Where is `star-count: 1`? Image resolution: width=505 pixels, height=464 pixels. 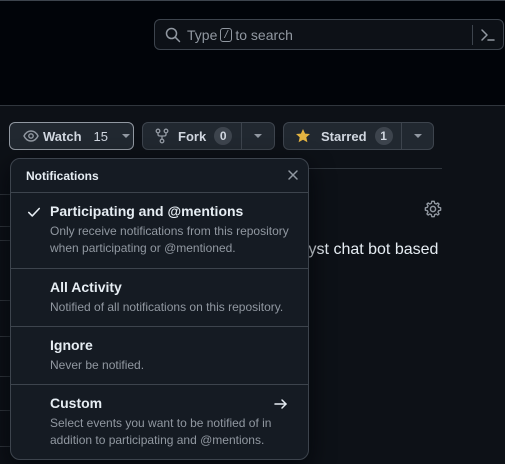
star-count: 1 is located at coordinates (383, 136).